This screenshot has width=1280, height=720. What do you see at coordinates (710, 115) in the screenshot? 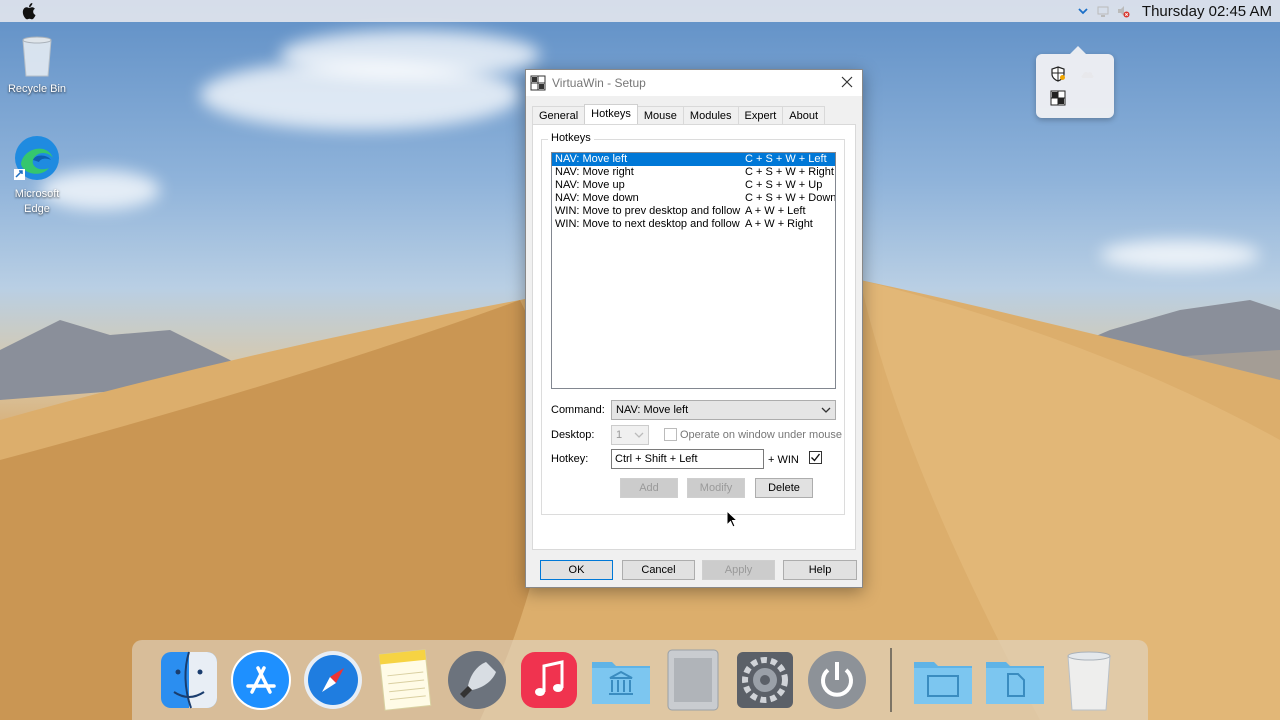
I see `tab-modules: Modules` at bounding box center [710, 115].